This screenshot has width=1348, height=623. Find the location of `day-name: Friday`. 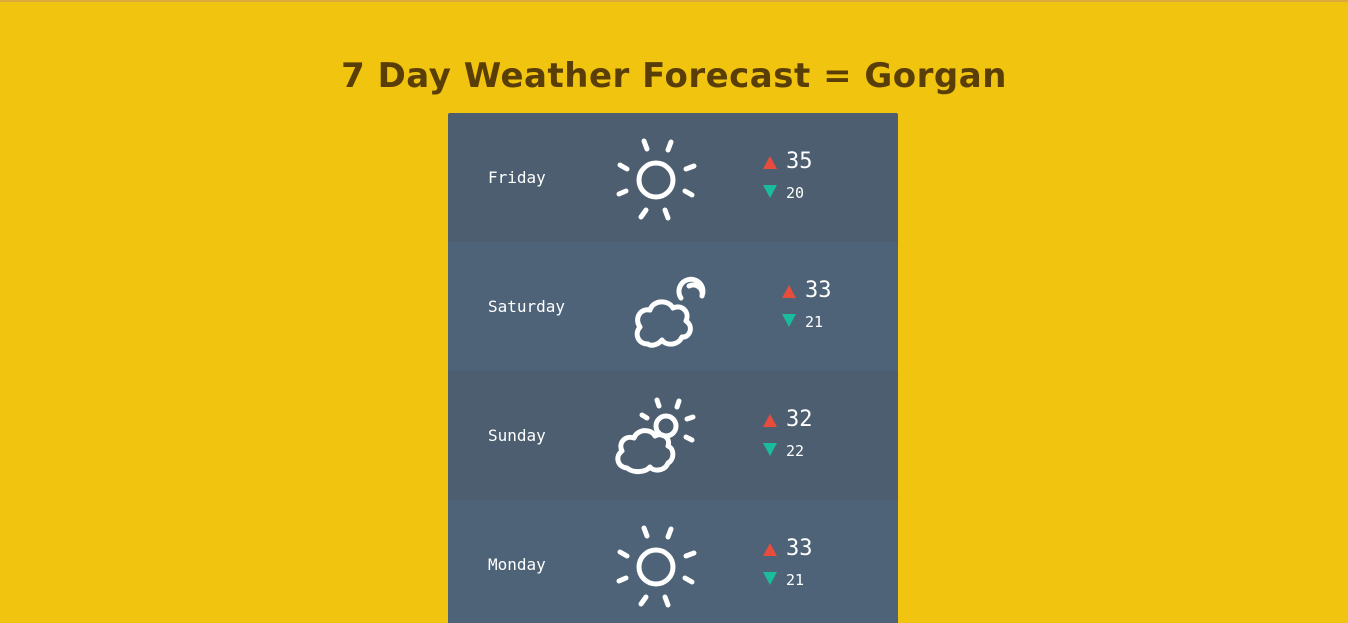

day-name: Friday is located at coordinates (517, 177).